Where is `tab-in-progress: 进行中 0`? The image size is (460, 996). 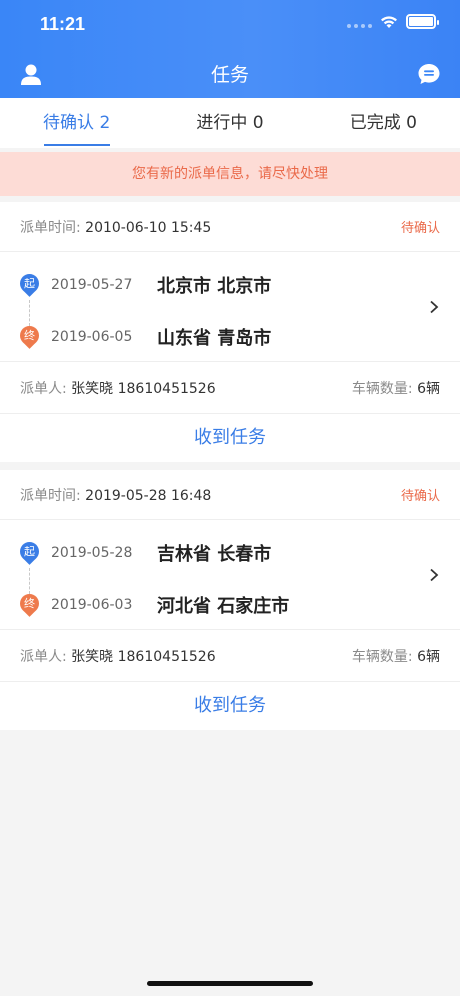 tab-in-progress: 进行中 0 is located at coordinates (229, 123).